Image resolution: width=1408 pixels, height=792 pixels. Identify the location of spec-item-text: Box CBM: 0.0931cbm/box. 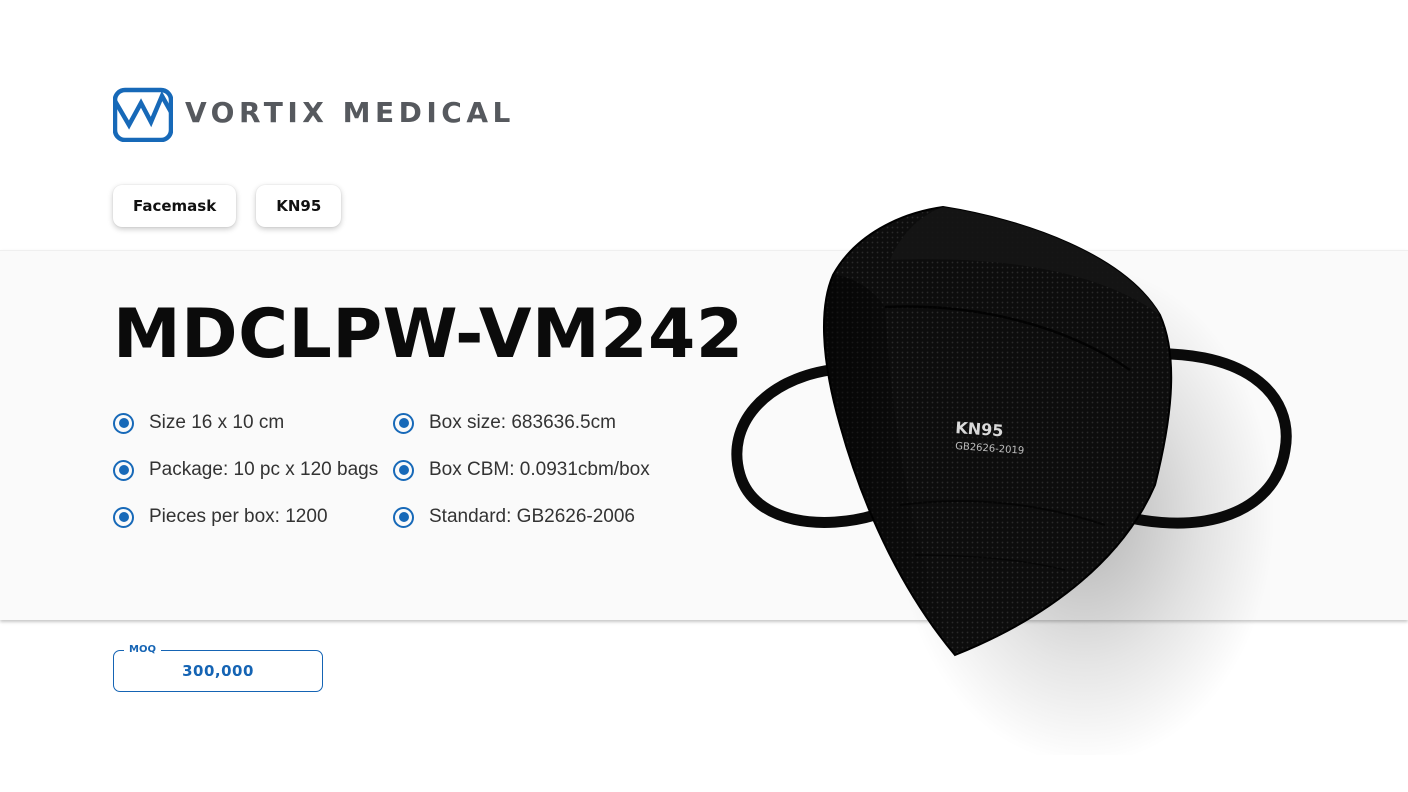
(539, 469).